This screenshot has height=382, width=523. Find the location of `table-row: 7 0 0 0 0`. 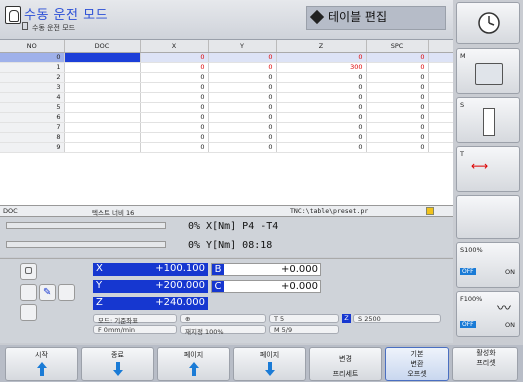

table-row: 7 0 0 0 0 is located at coordinates (227, 127).